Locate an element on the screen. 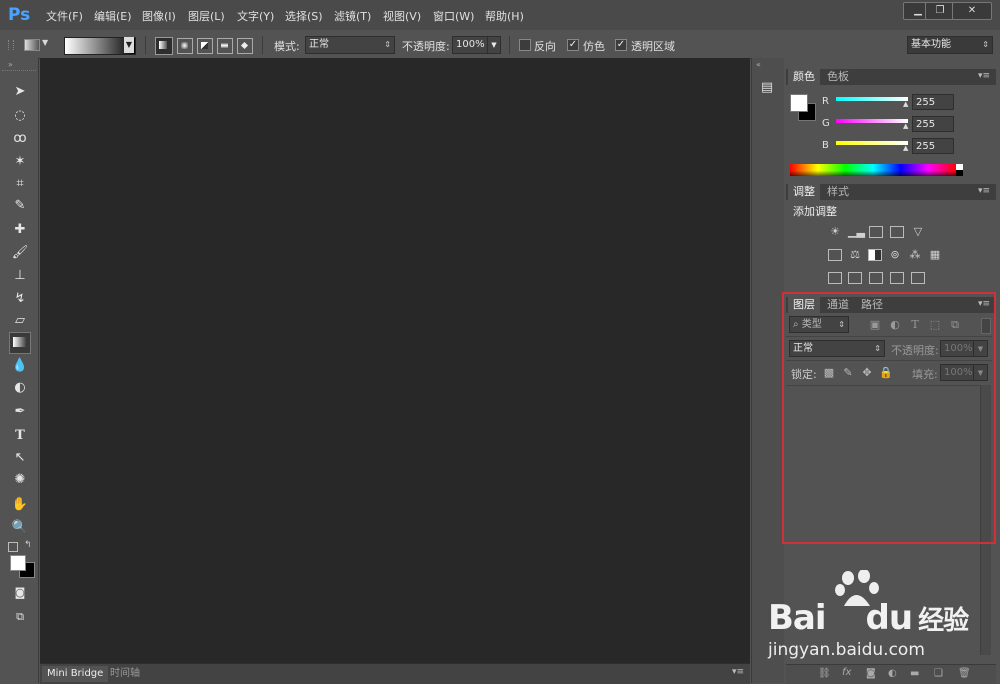 The width and height of the screenshot is (1000, 684). reverse-checkbox is located at coordinates (525, 45).